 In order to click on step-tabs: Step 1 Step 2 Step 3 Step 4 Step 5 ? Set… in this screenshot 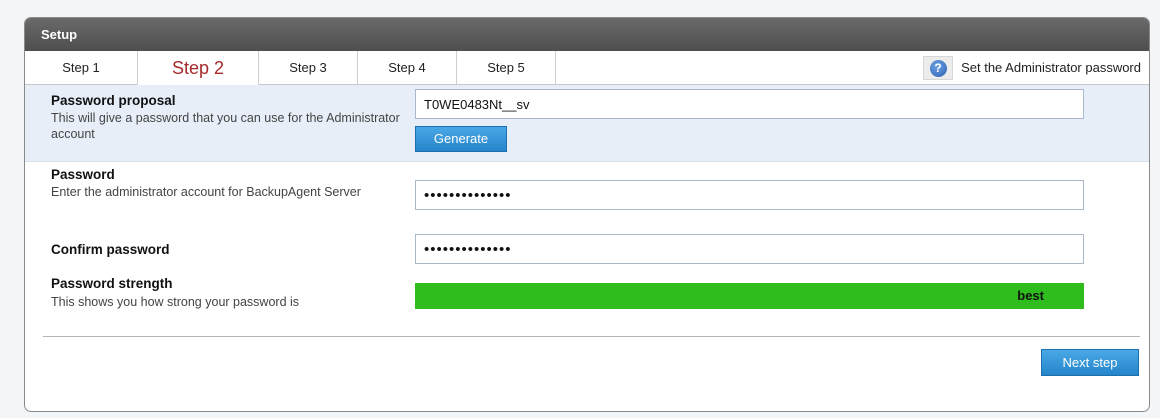, I will do `click(587, 68)`.